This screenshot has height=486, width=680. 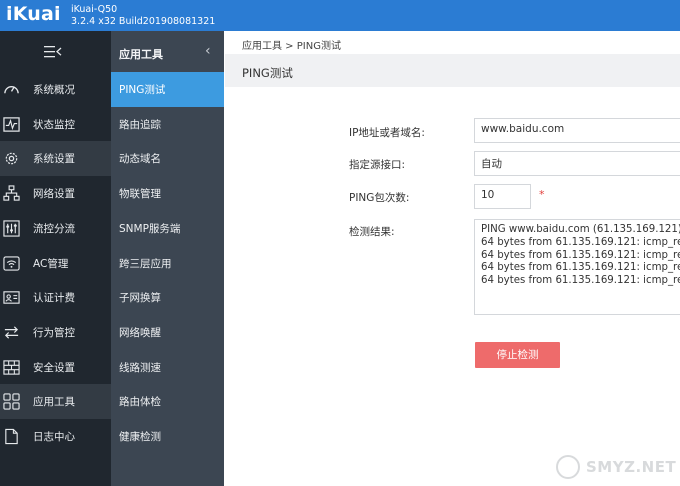 I want to click on sidebar-item-app-tools: 应用工具, so click(x=55, y=401).